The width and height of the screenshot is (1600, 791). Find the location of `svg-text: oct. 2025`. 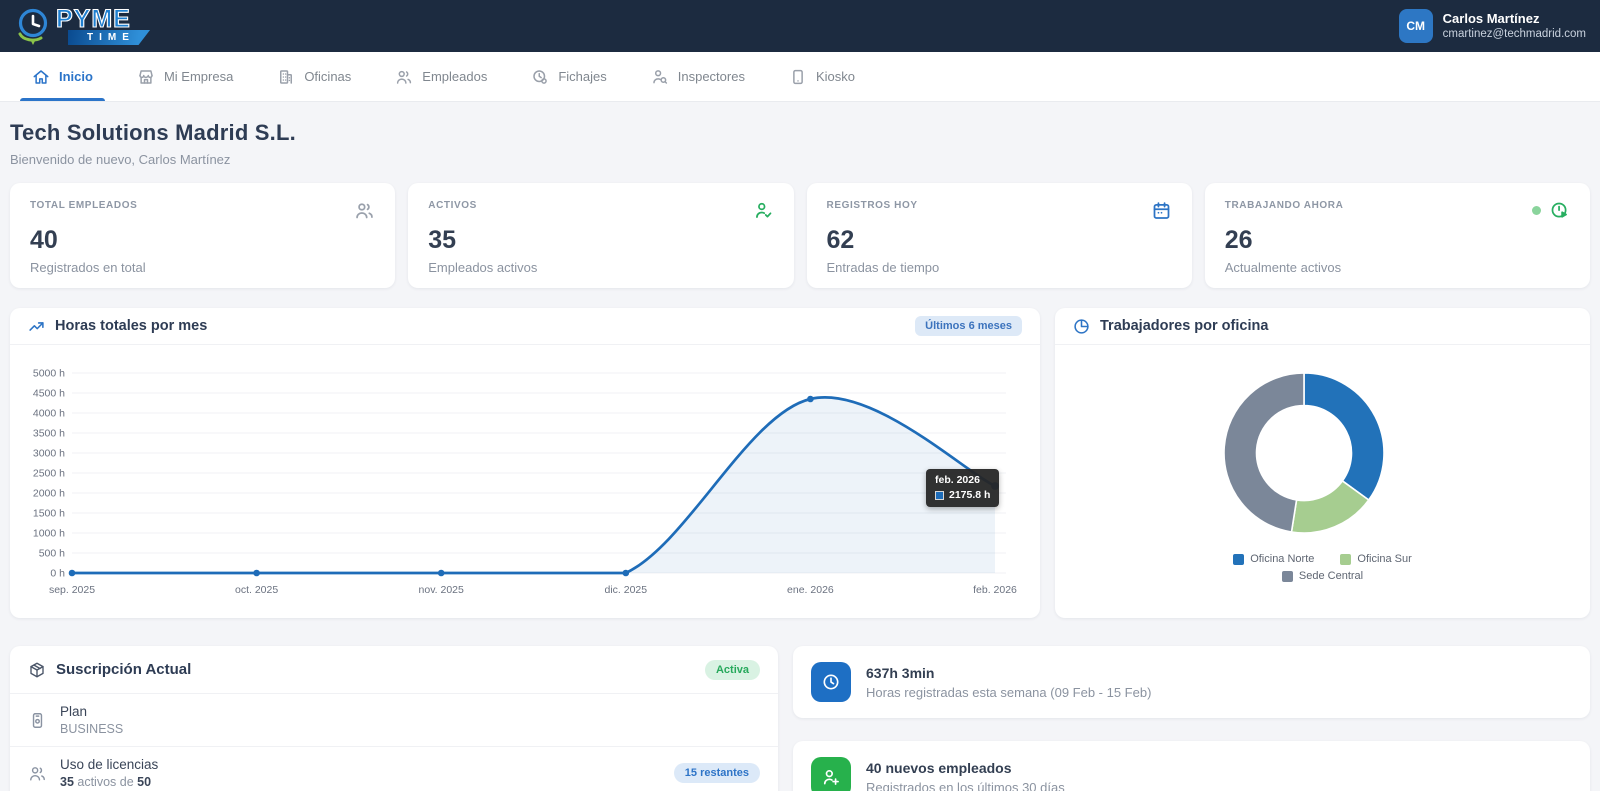

svg-text: oct. 2025 is located at coordinates (256, 590).